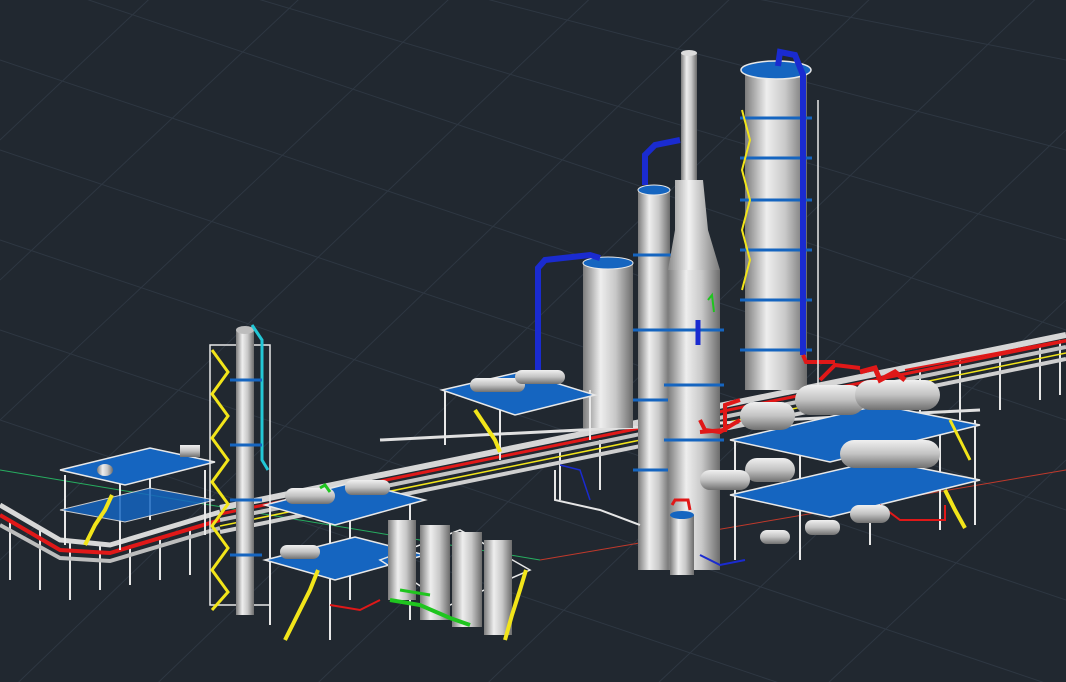  What do you see at coordinates (794, 536) in the screenshot?
I see `pump-row-right` at bounding box center [794, 536].